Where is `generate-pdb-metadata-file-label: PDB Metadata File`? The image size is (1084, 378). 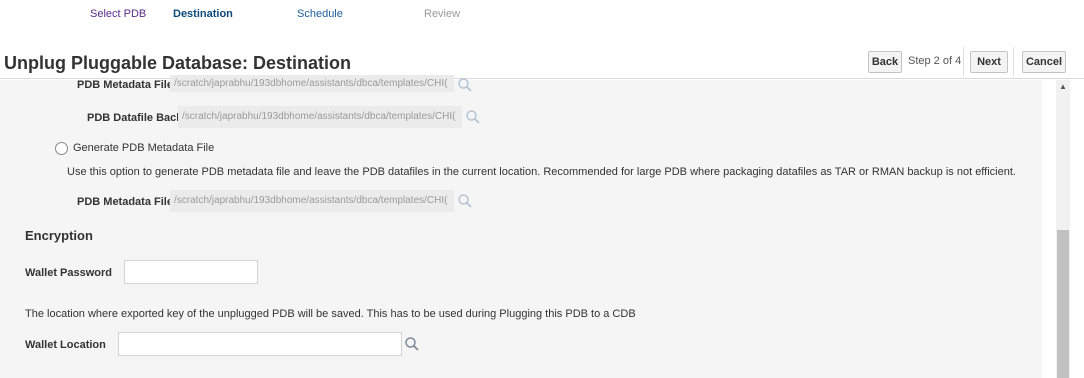
generate-pdb-metadata-file-label: PDB Metadata File is located at coordinates (125, 202).